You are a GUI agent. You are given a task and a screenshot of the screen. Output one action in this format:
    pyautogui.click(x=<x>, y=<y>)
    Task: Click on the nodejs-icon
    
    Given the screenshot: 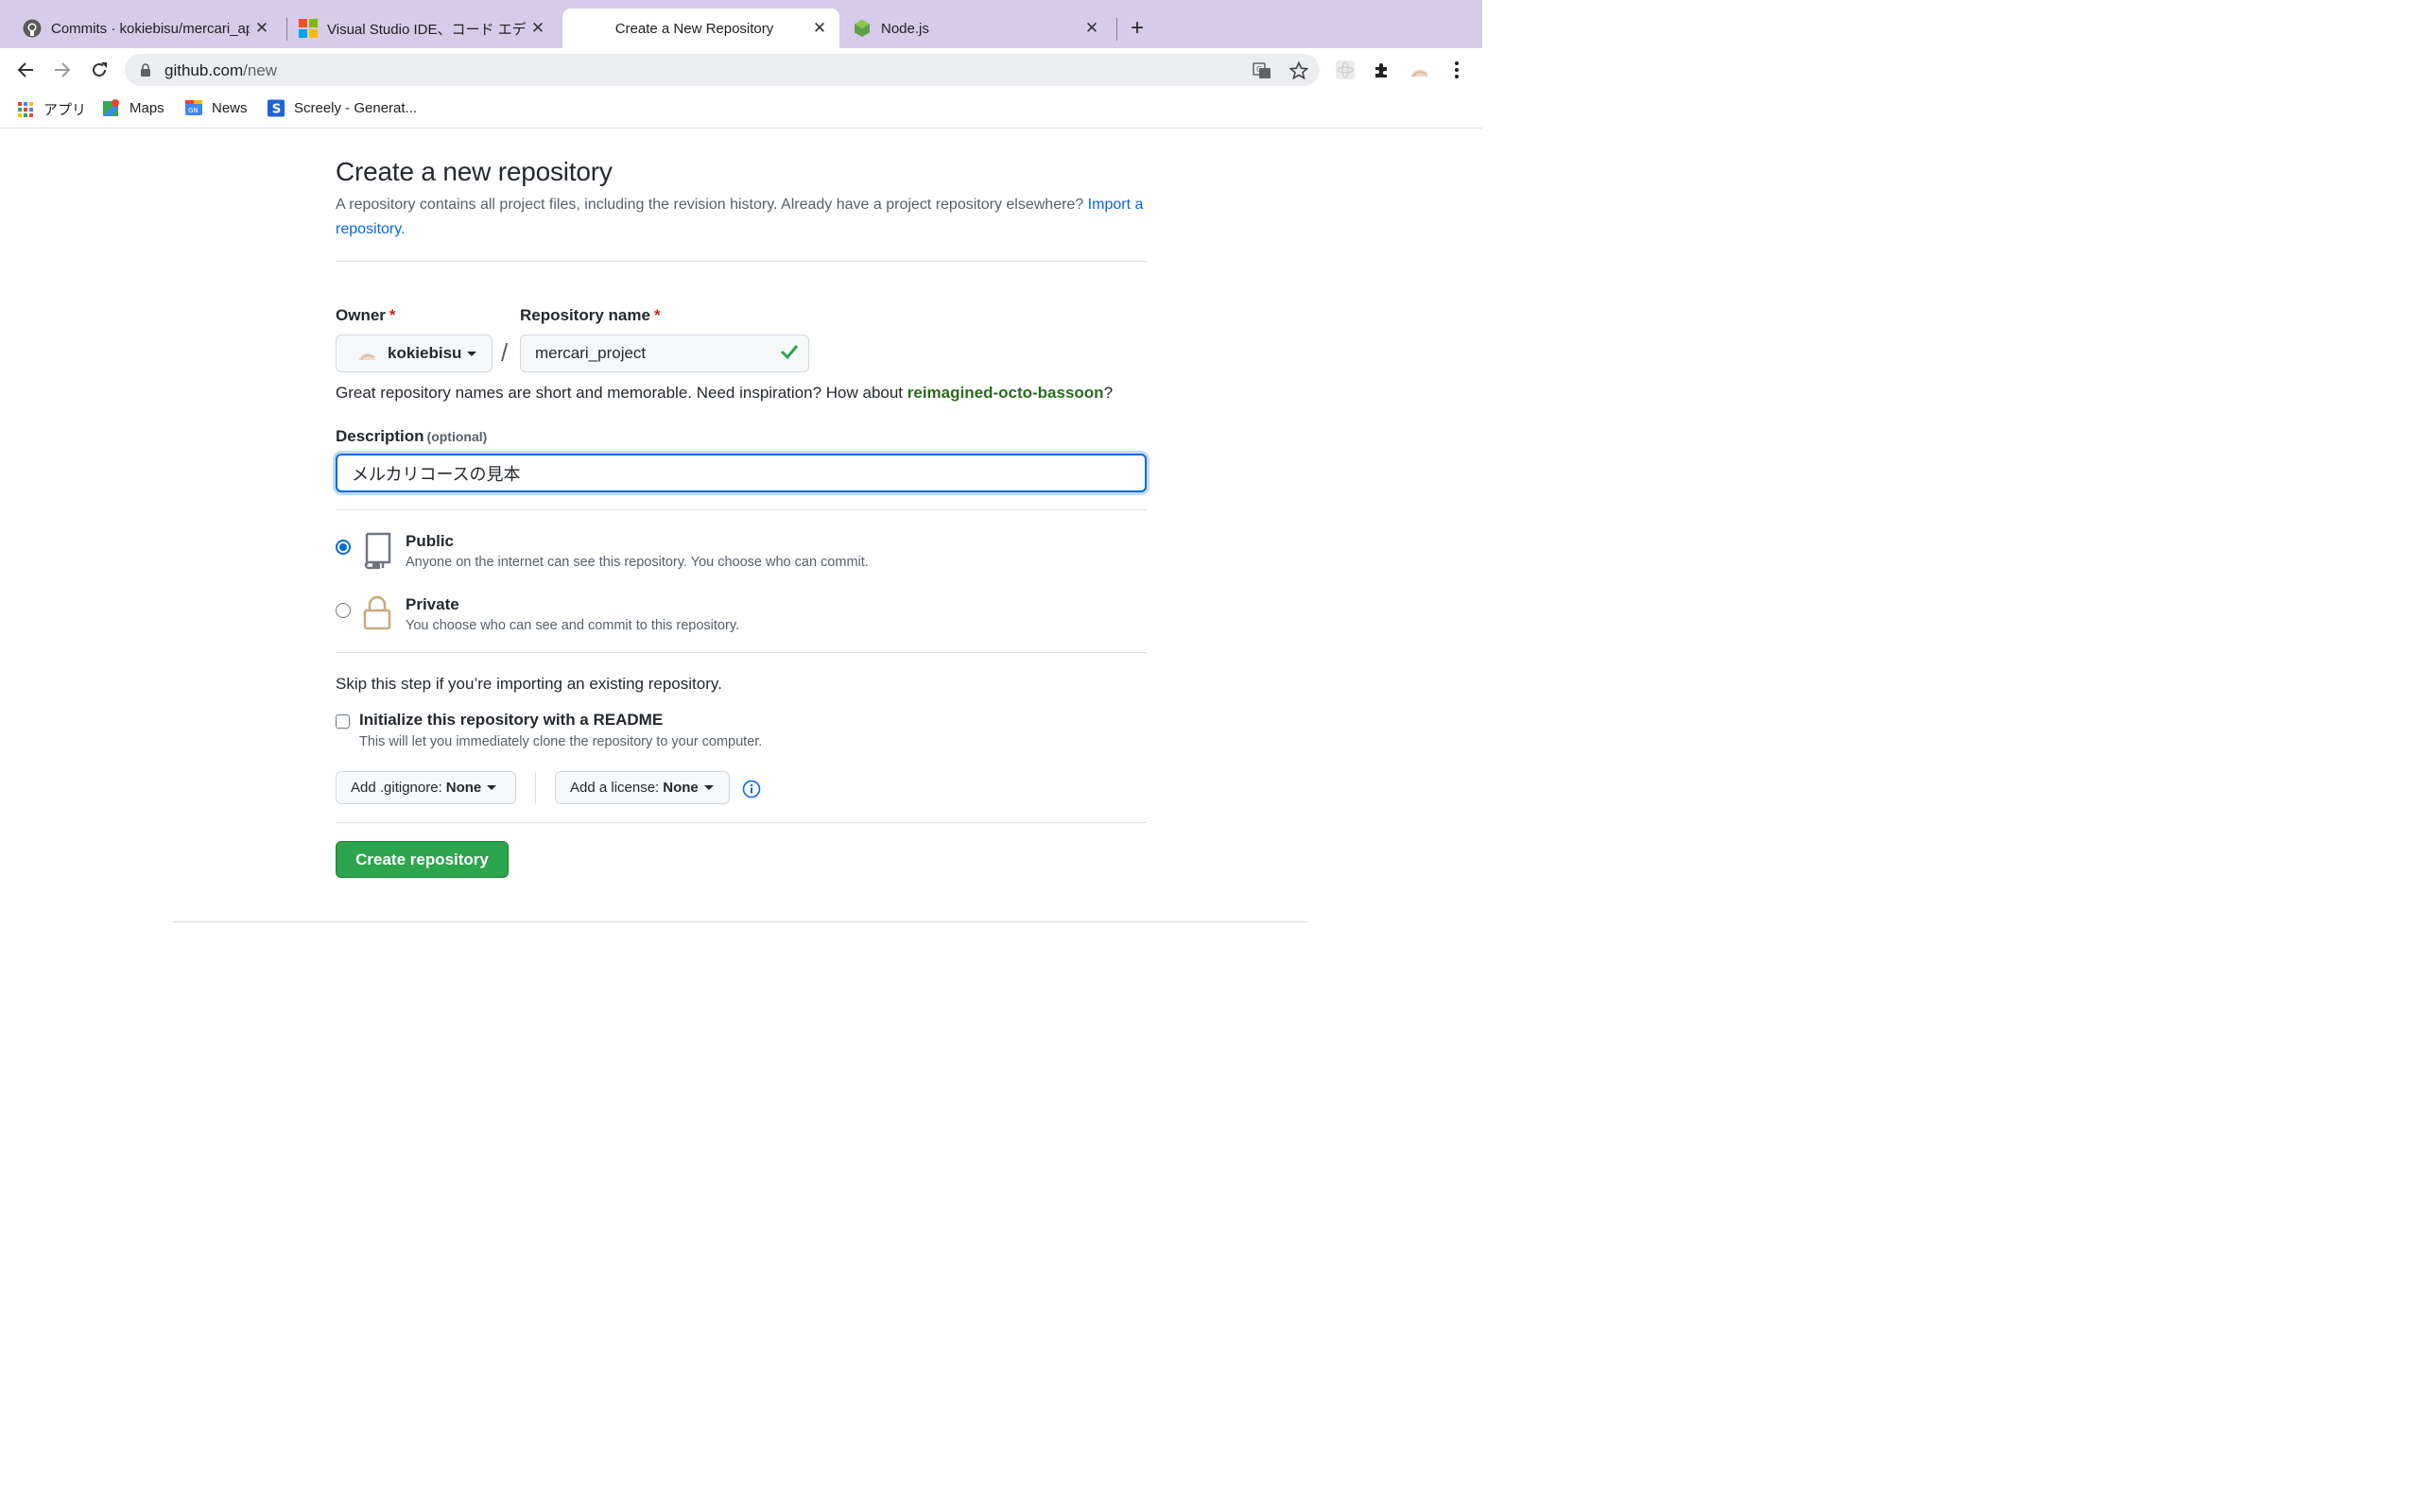 What is the action you would take?
    pyautogui.click(x=863, y=28)
    